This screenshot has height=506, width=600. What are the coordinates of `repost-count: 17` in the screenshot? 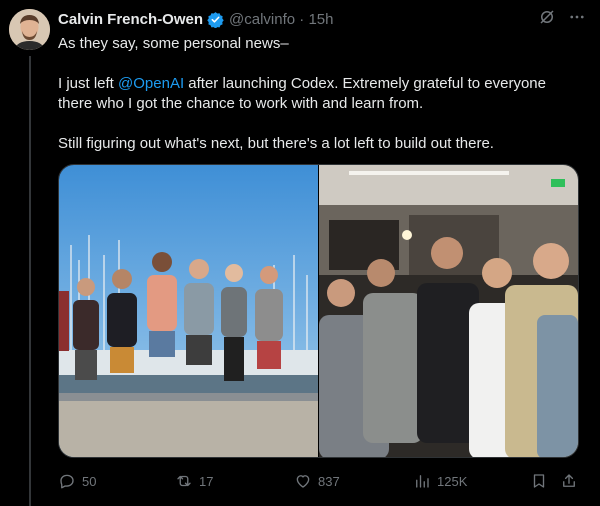 It's located at (206, 481).